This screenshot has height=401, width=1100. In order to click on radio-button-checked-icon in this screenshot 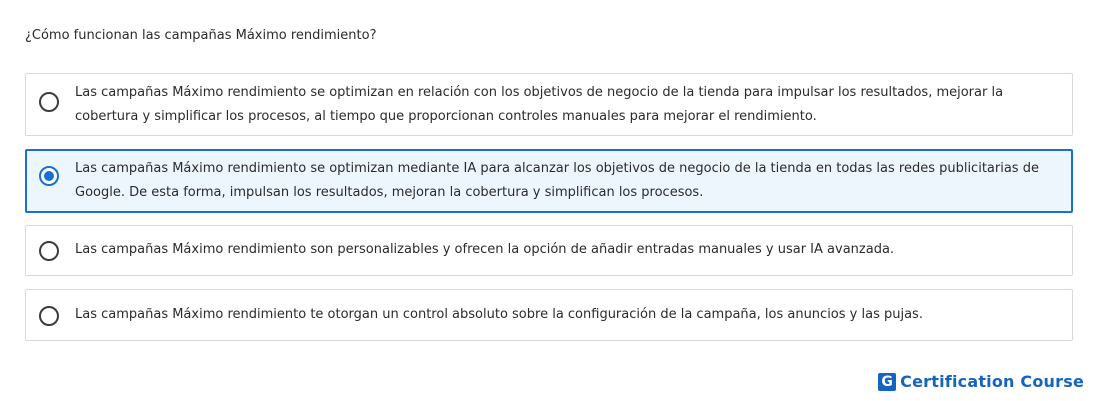, I will do `click(49, 176)`.